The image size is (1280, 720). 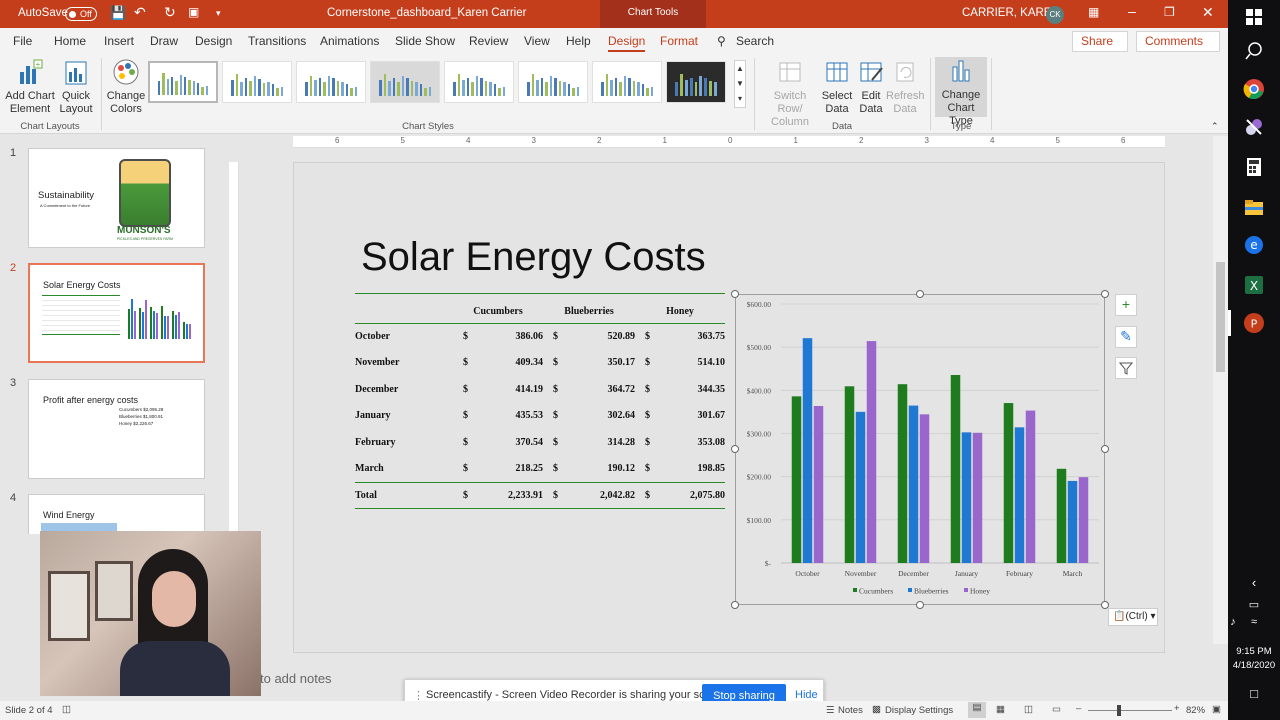 I want to click on calculator-icon, so click(x=1254, y=167).